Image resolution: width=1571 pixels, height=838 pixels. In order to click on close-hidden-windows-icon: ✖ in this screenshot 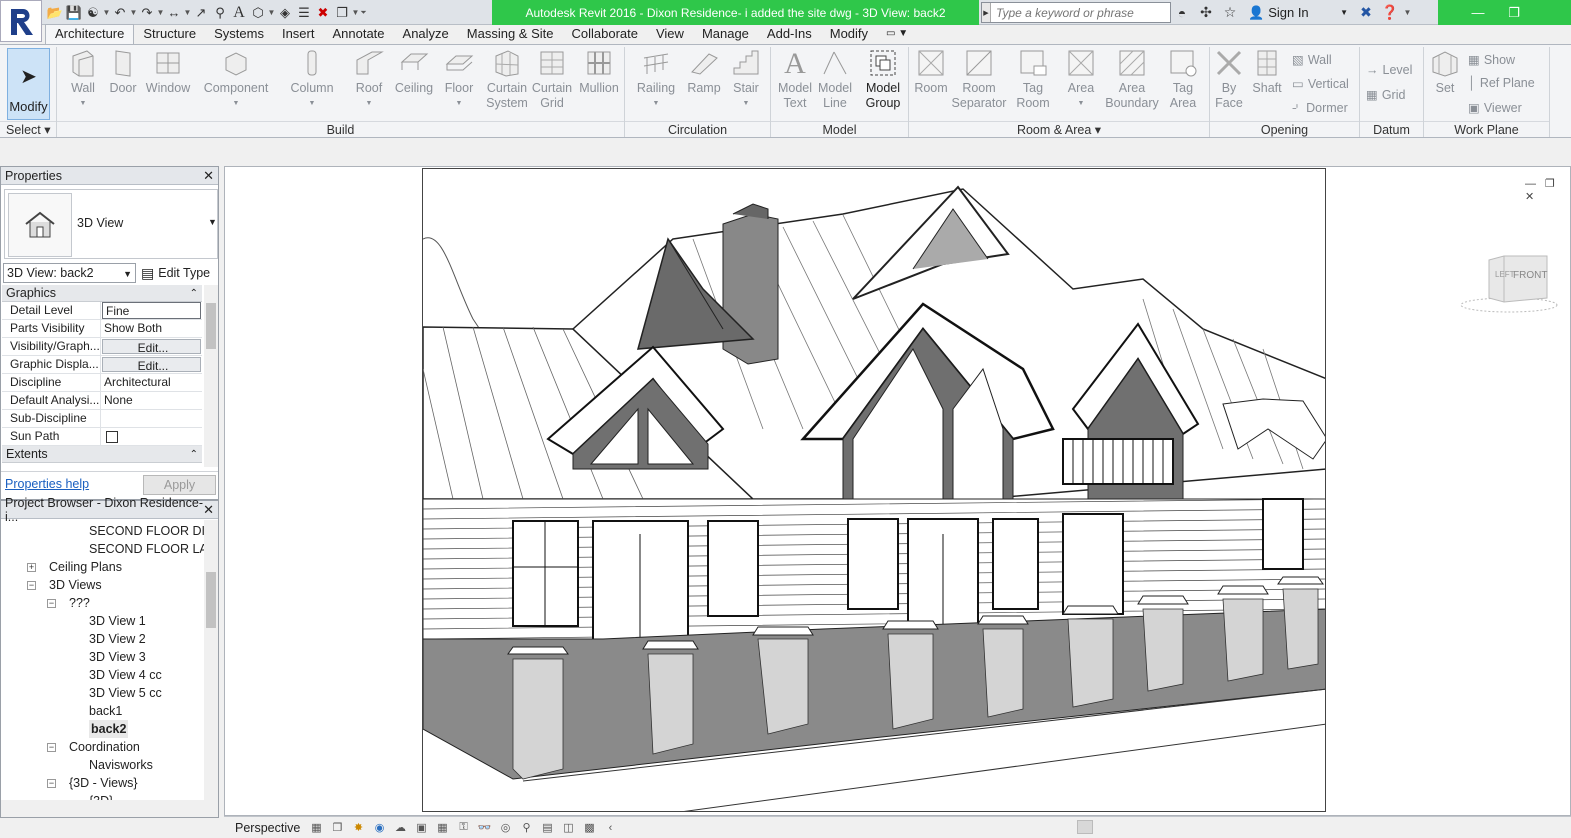, I will do `click(323, 12)`.